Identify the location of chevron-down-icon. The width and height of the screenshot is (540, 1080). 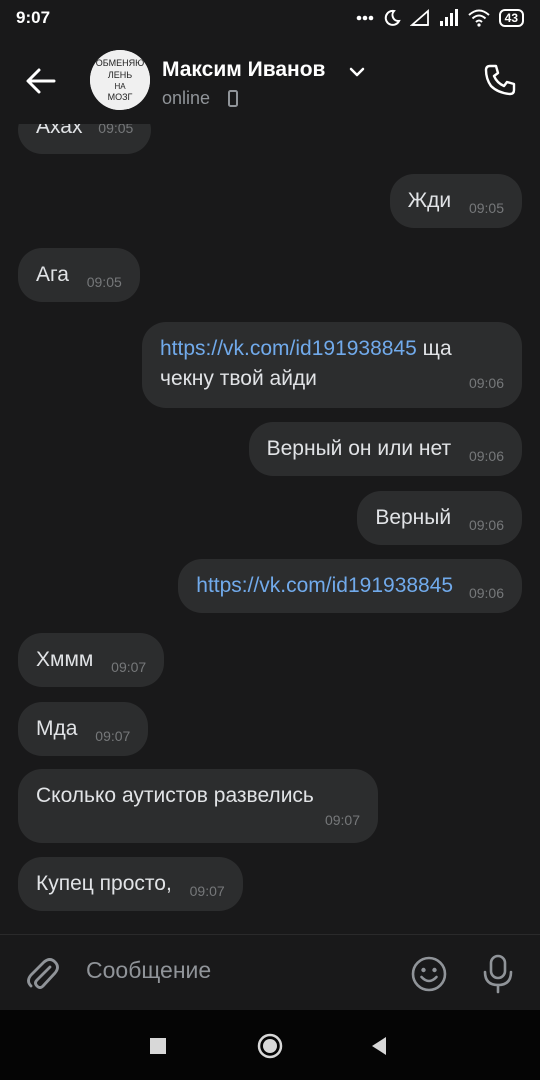
(357, 72).